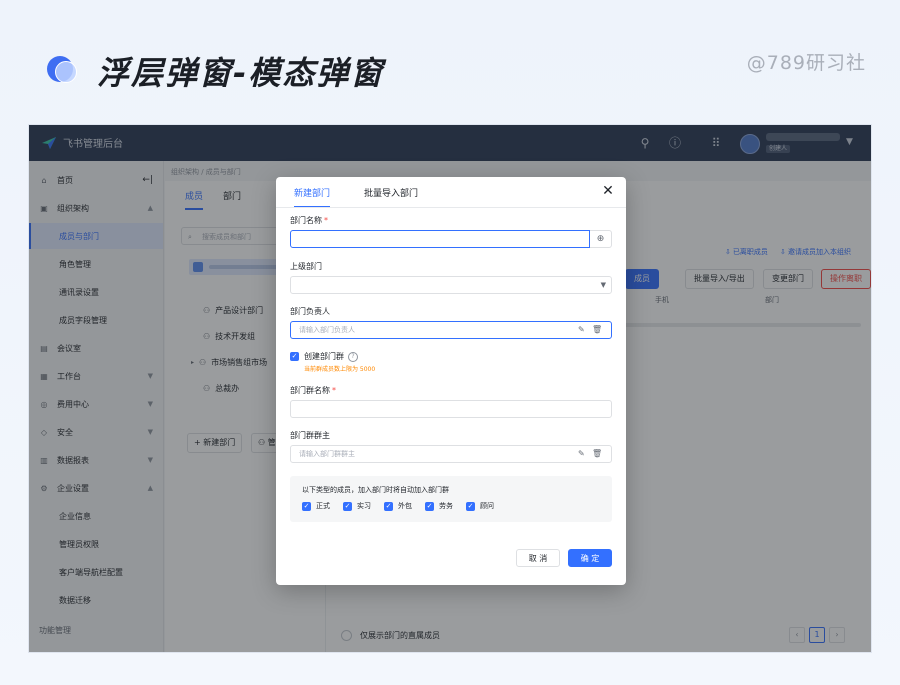  Describe the element at coordinates (451, 207) in the screenshot. I see `modal-divider` at that location.